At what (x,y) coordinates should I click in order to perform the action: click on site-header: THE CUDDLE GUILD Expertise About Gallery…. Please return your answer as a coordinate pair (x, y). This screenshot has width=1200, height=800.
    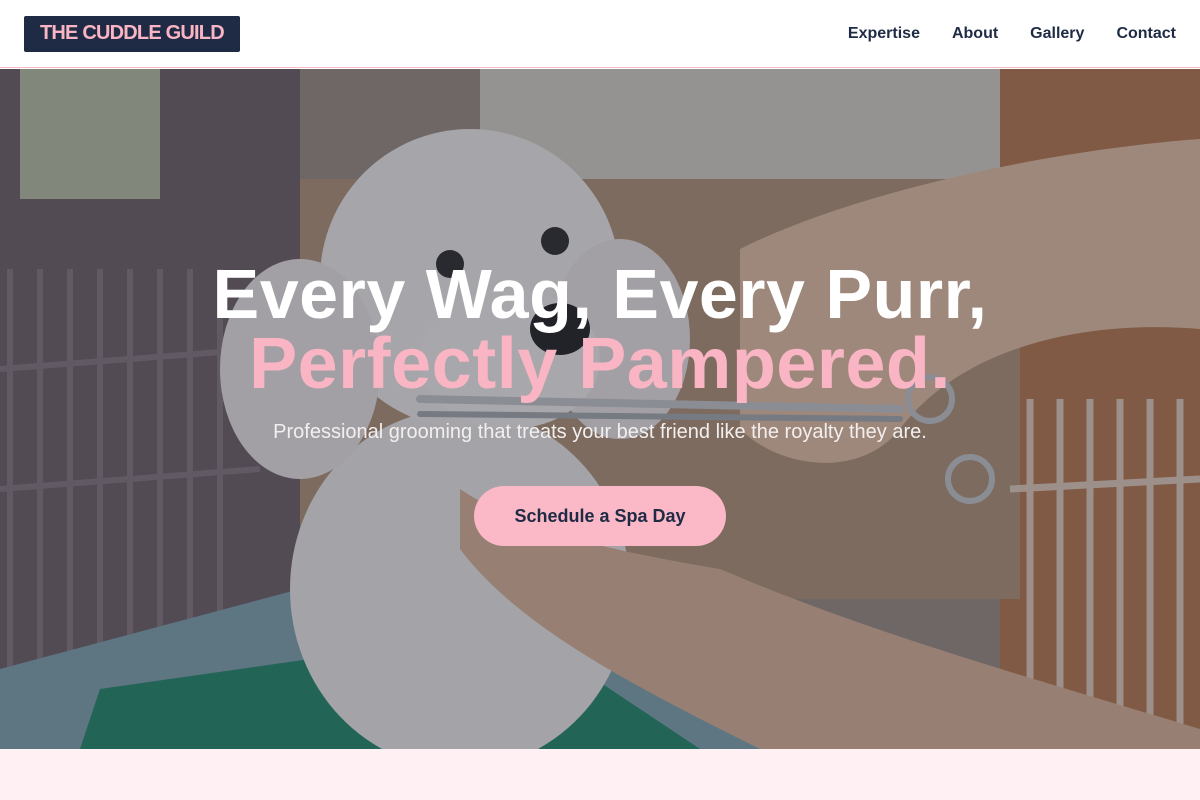
    Looking at the image, I should click on (600, 34).